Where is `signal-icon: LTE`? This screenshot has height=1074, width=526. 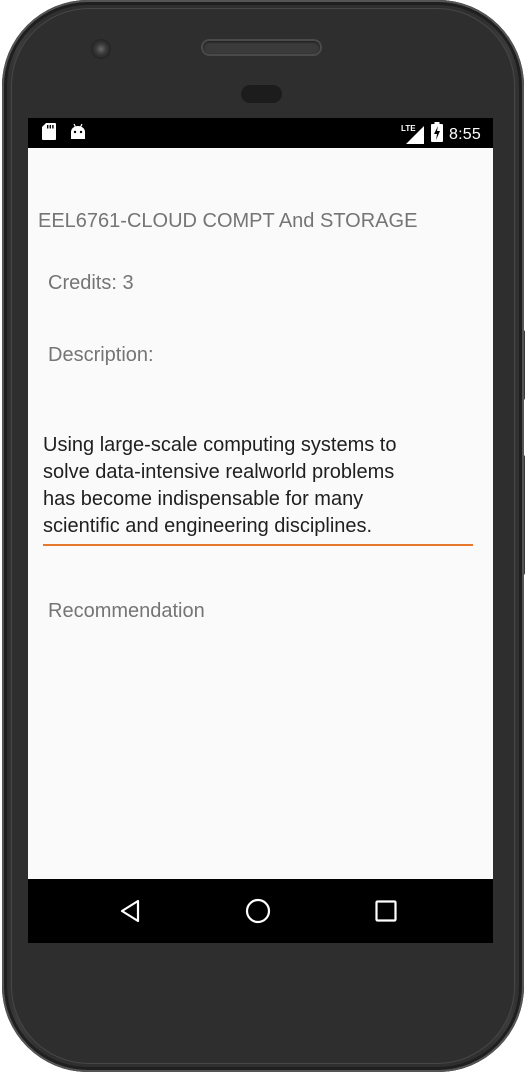
signal-icon: LTE is located at coordinates (413, 134).